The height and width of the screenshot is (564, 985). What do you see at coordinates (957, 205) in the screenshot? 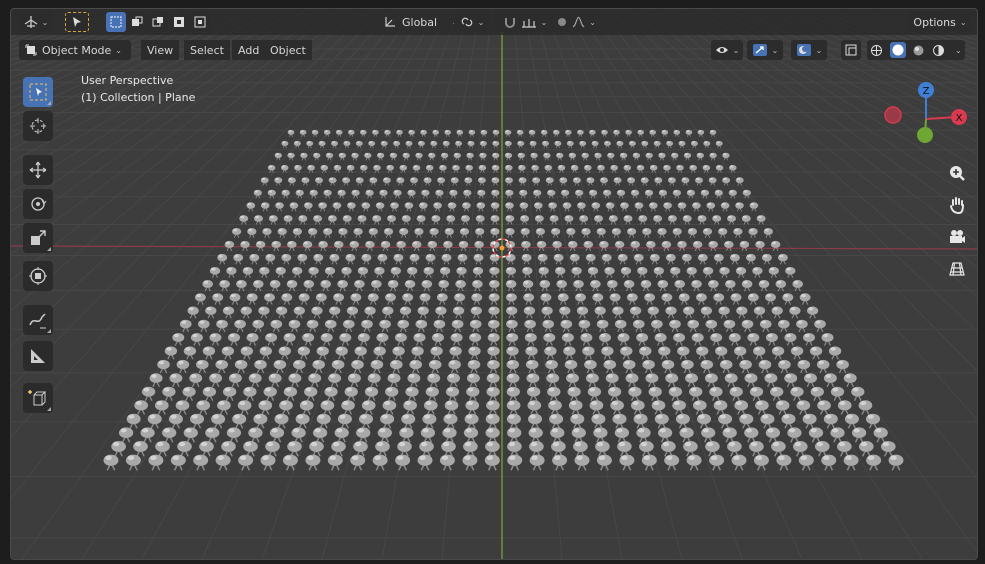
I see `pan-button` at bounding box center [957, 205].